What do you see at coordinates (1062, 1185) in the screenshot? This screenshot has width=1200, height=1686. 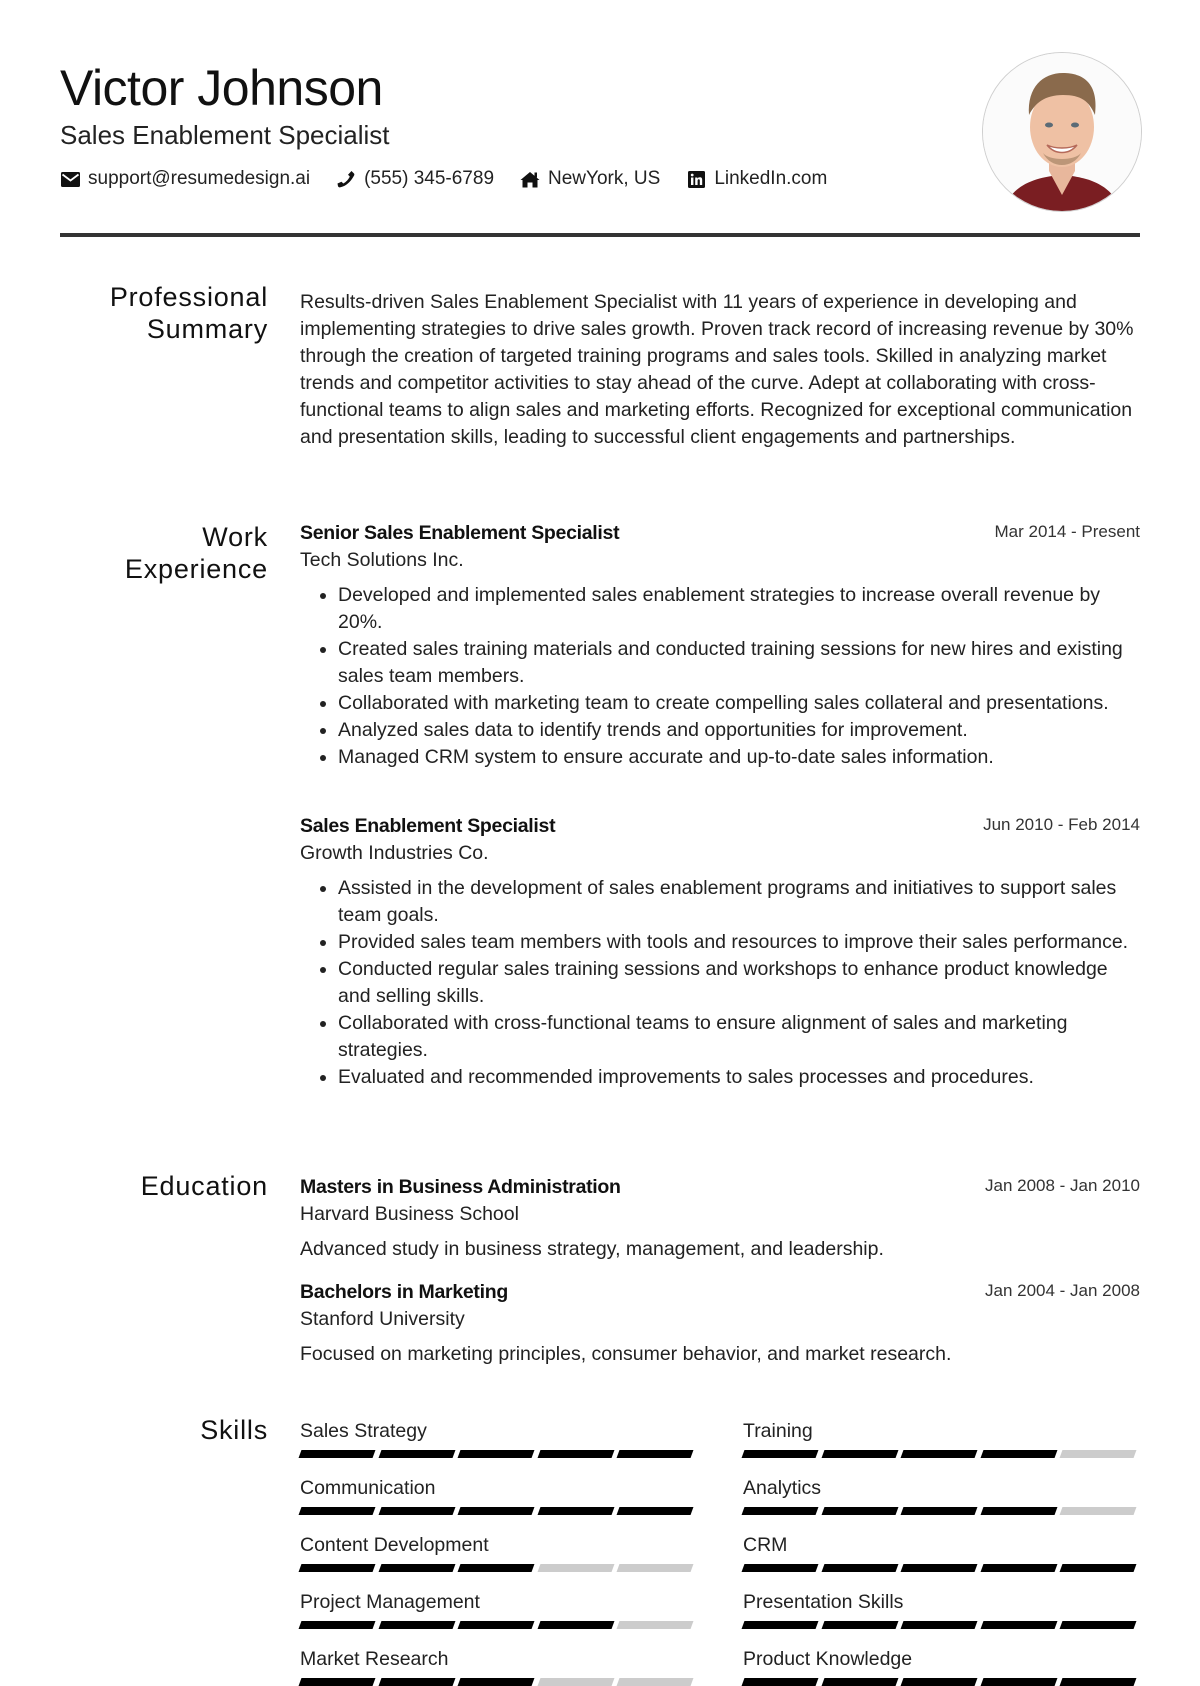 I see `education-dates: Jan 2008 - Jan 2010` at bounding box center [1062, 1185].